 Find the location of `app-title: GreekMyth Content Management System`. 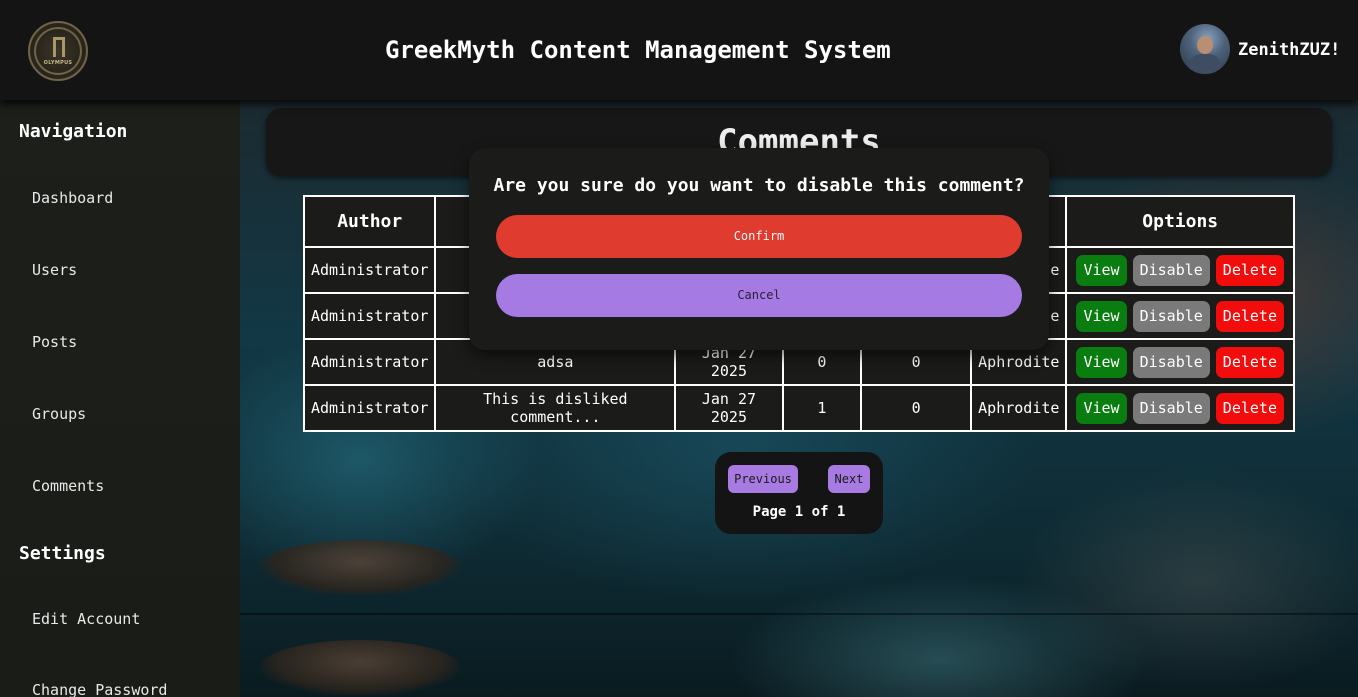

app-title: GreekMyth Content Management System is located at coordinates (638, 50).